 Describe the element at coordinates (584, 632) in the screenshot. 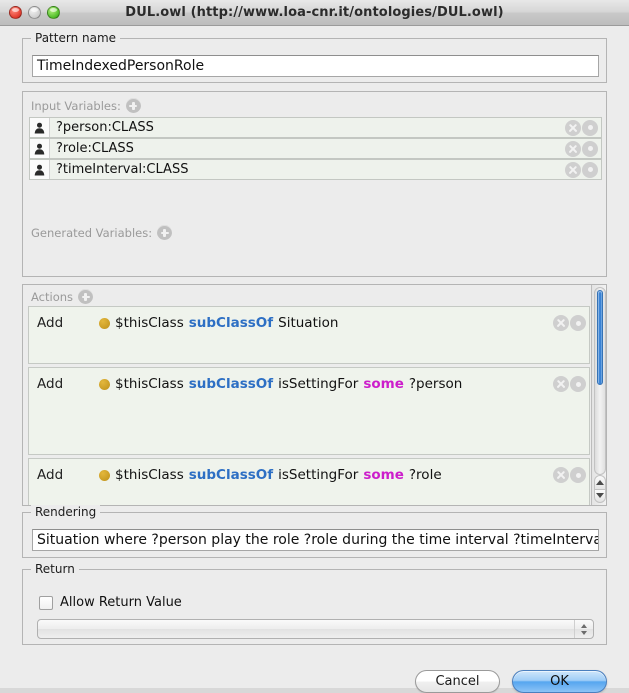

I see `stepper-down-icon` at that location.